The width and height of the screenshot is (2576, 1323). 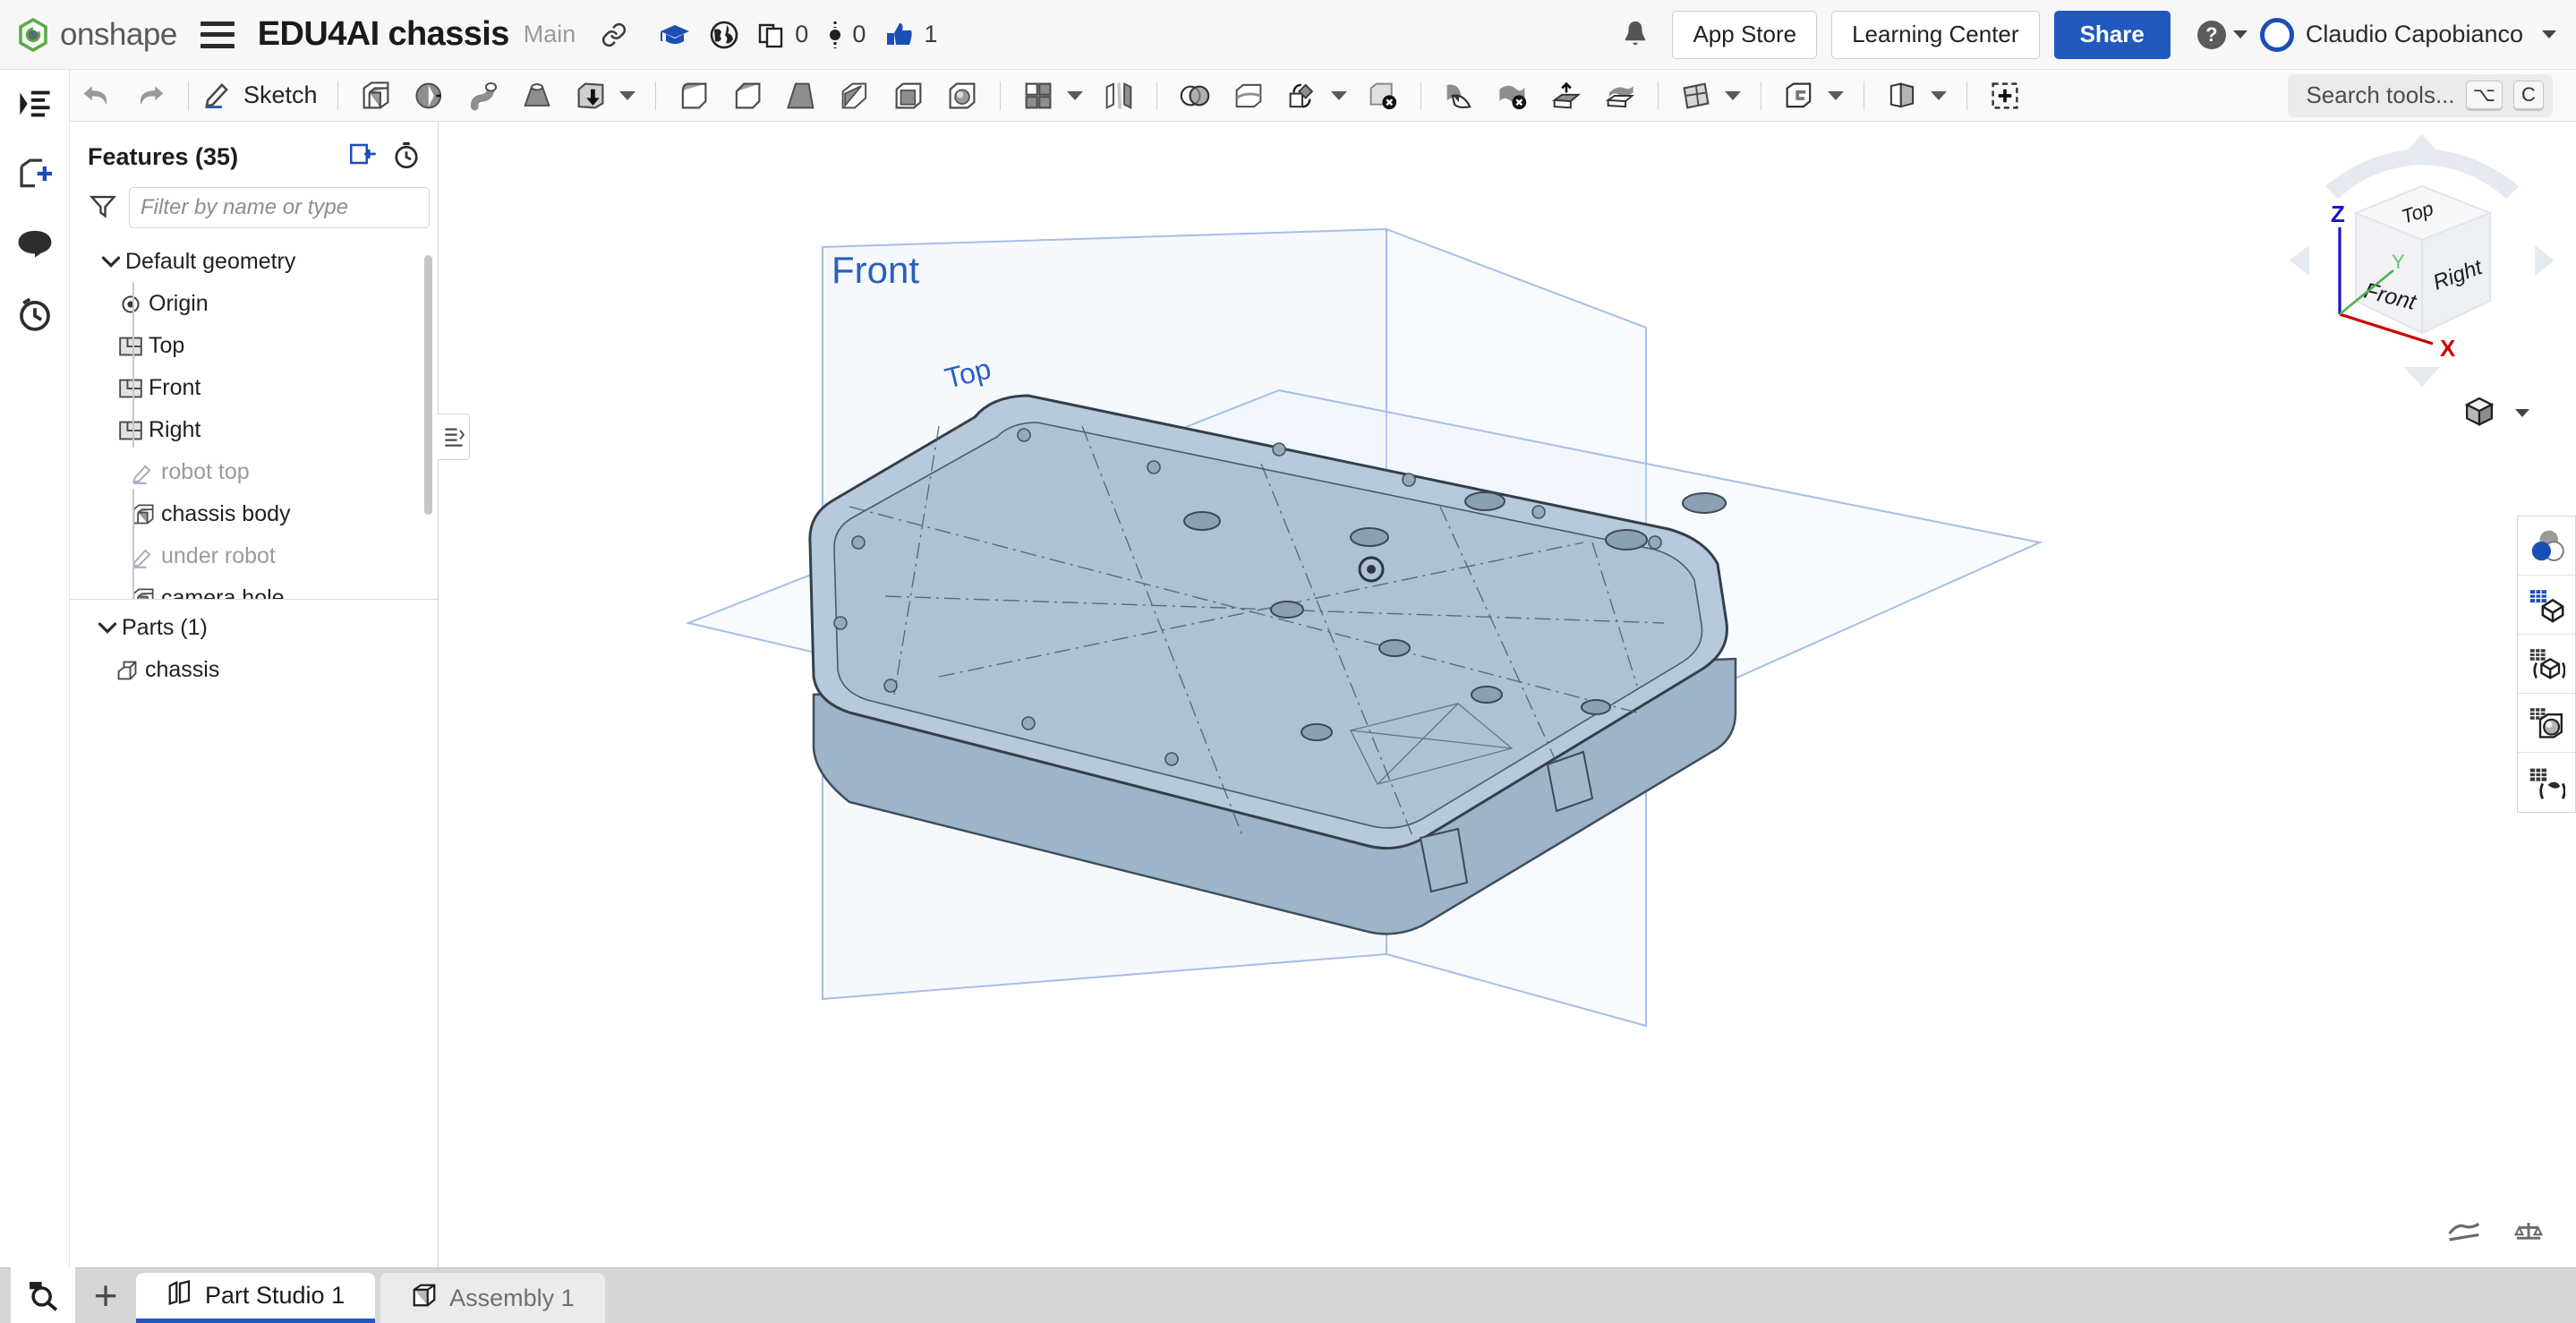 I want to click on branch-label: Main, so click(x=550, y=34).